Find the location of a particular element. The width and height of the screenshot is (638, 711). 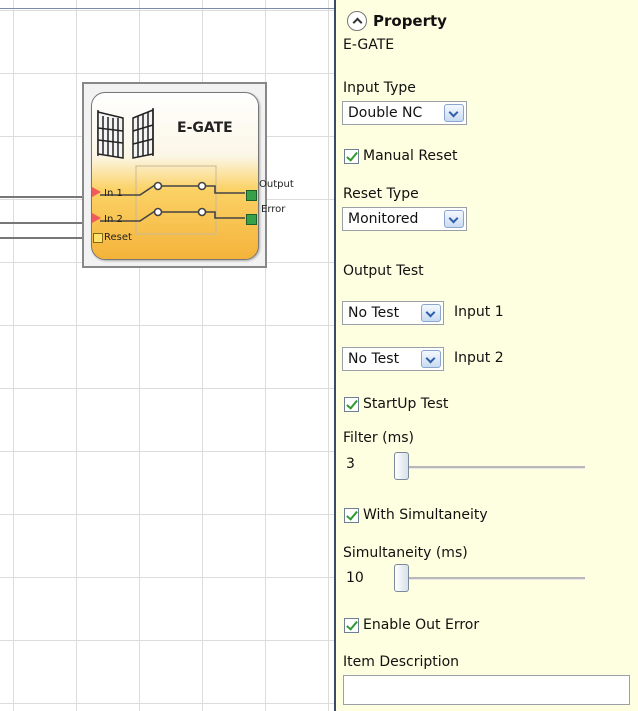

reset-type-select: Monitored is located at coordinates (404, 219).